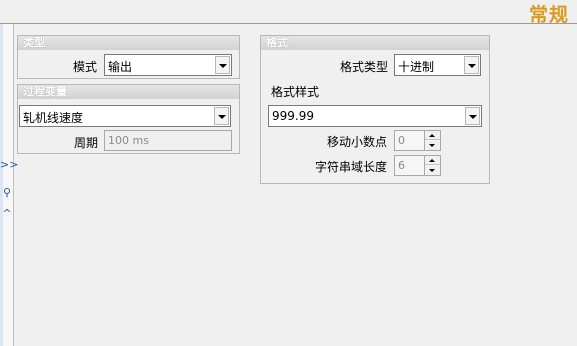 This screenshot has height=346, width=577. I want to click on string-length-label: 字符串域长度, so click(351, 167).